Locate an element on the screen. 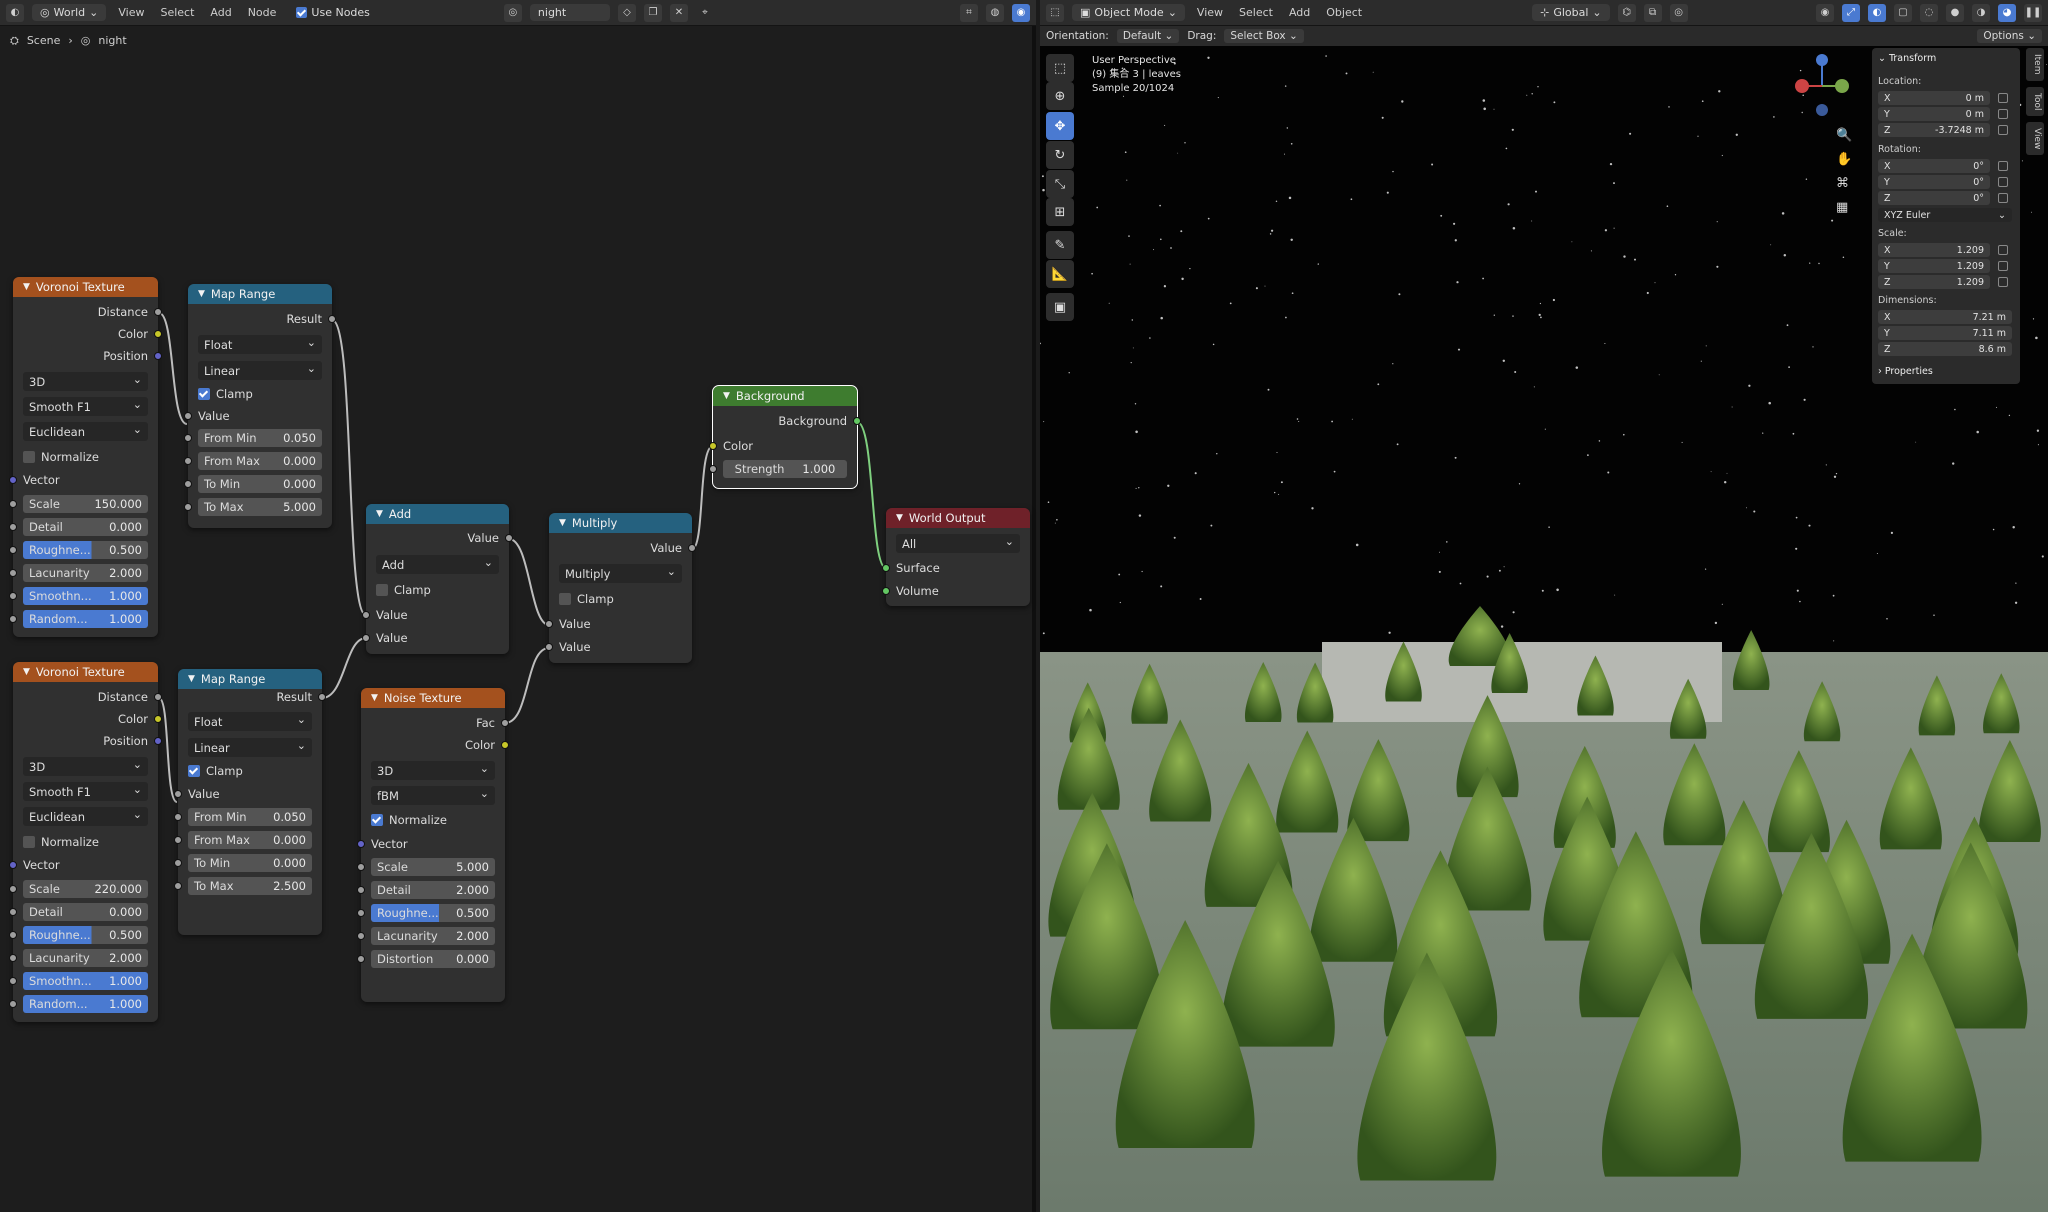 Image resolution: width=2048 pixels, height=1212 pixels. dimensions-z-field: Z 8.6 m is located at coordinates (1945, 349).